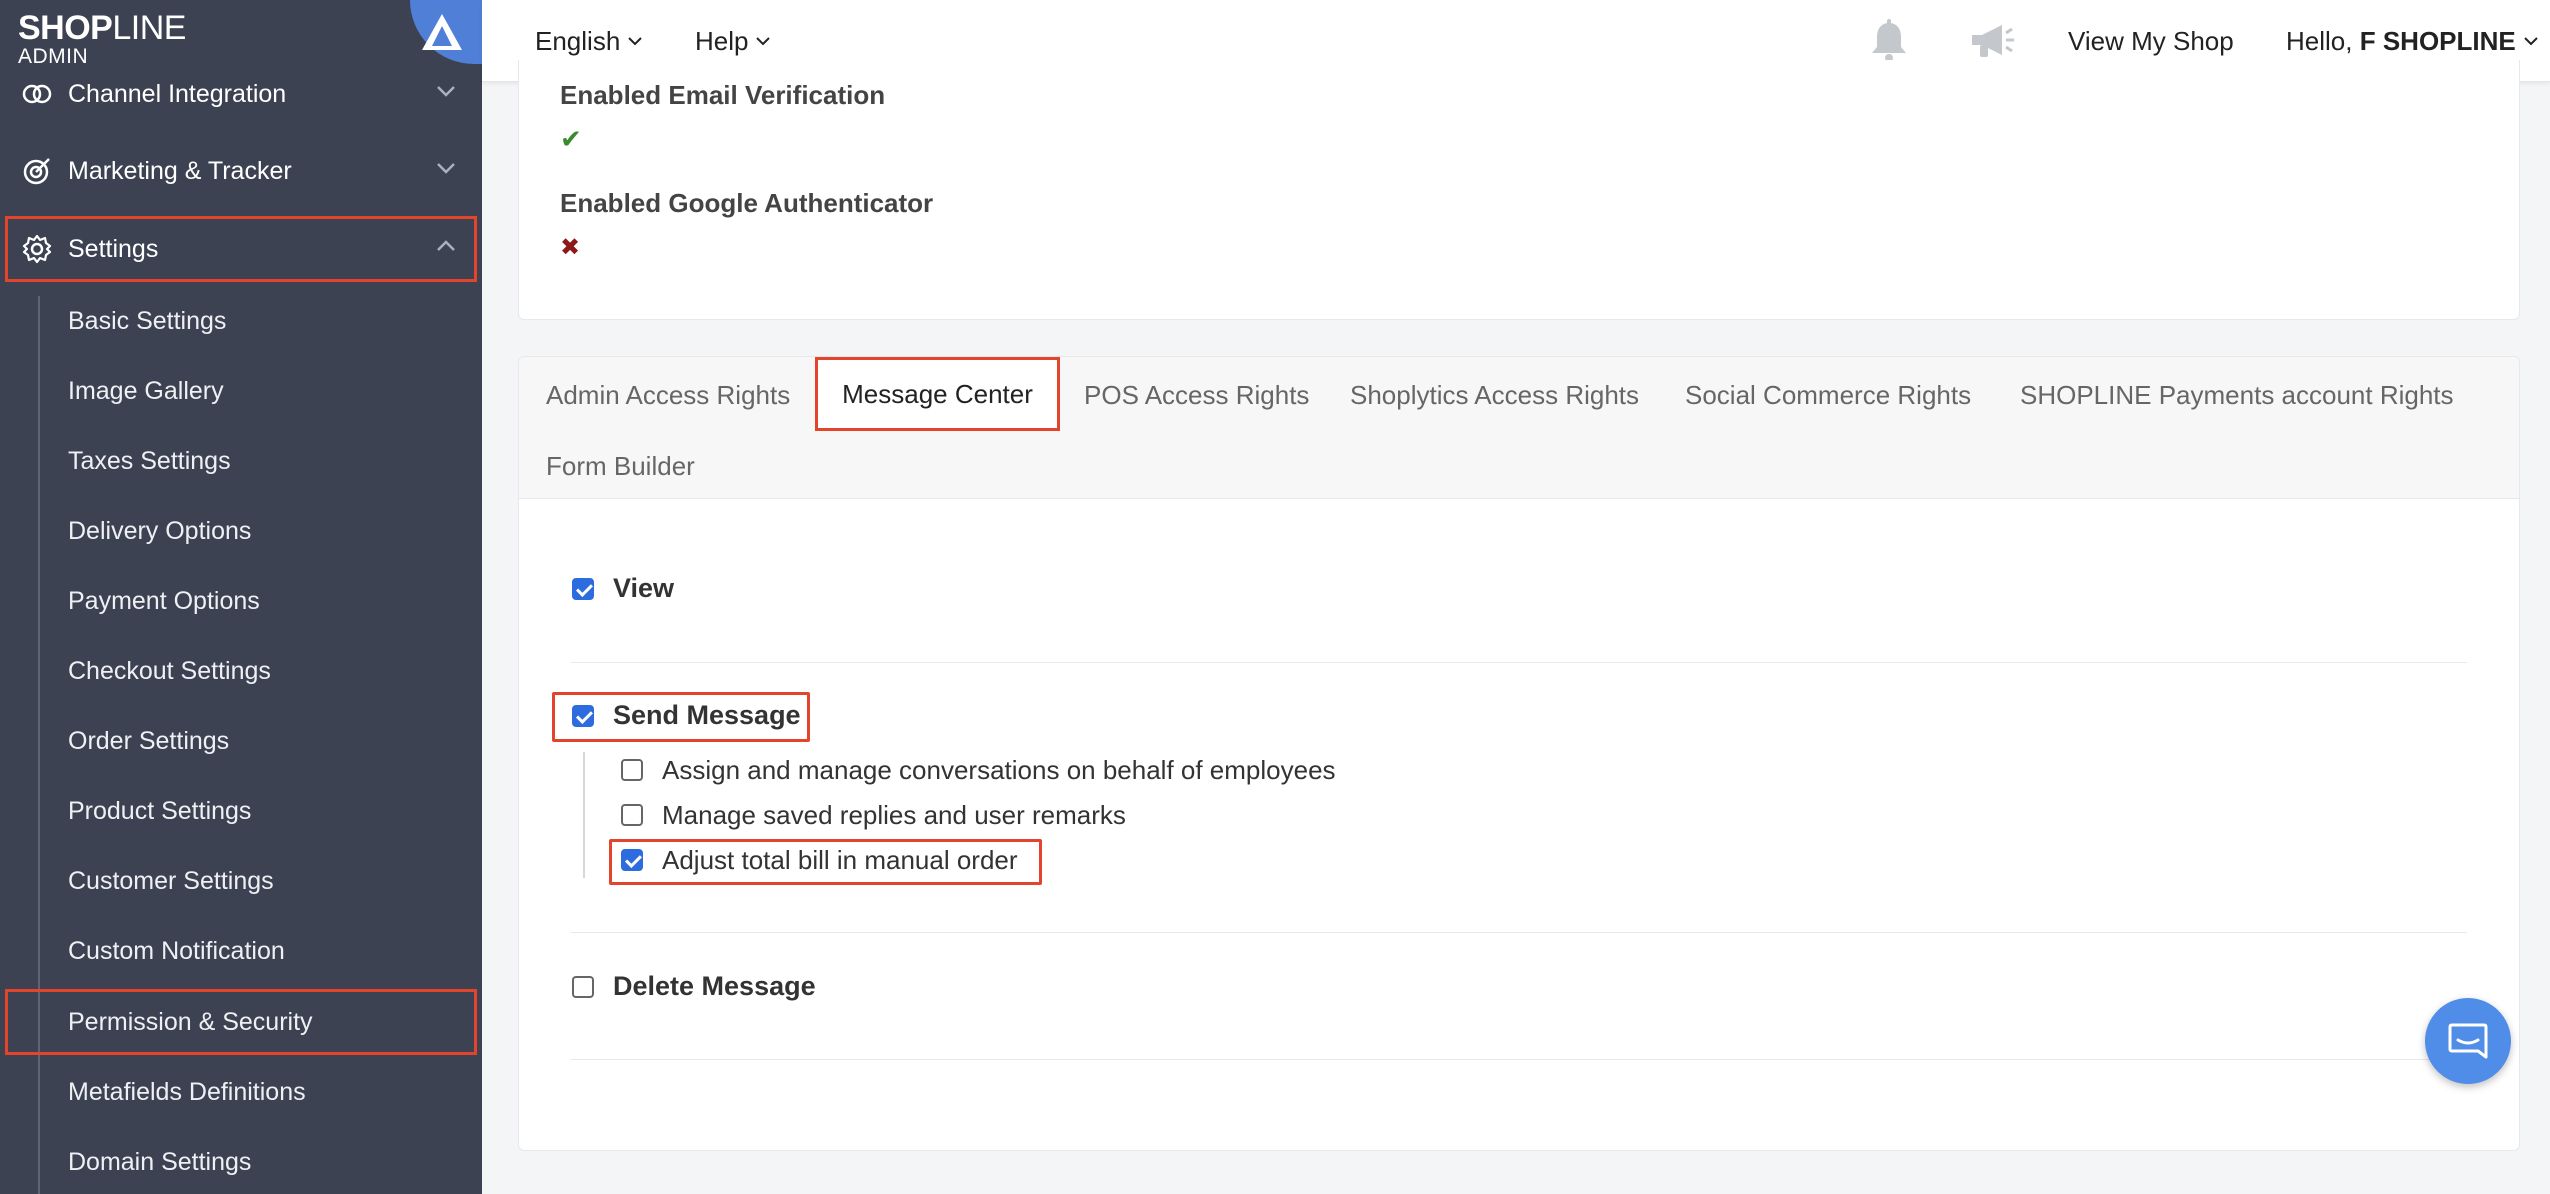 The width and height of the screenshot is (2550, 1194). Describe the element at coordinates (241, 391) in the screenshot. I see `settings-item-image-gallery: Image Gallery` at that location.